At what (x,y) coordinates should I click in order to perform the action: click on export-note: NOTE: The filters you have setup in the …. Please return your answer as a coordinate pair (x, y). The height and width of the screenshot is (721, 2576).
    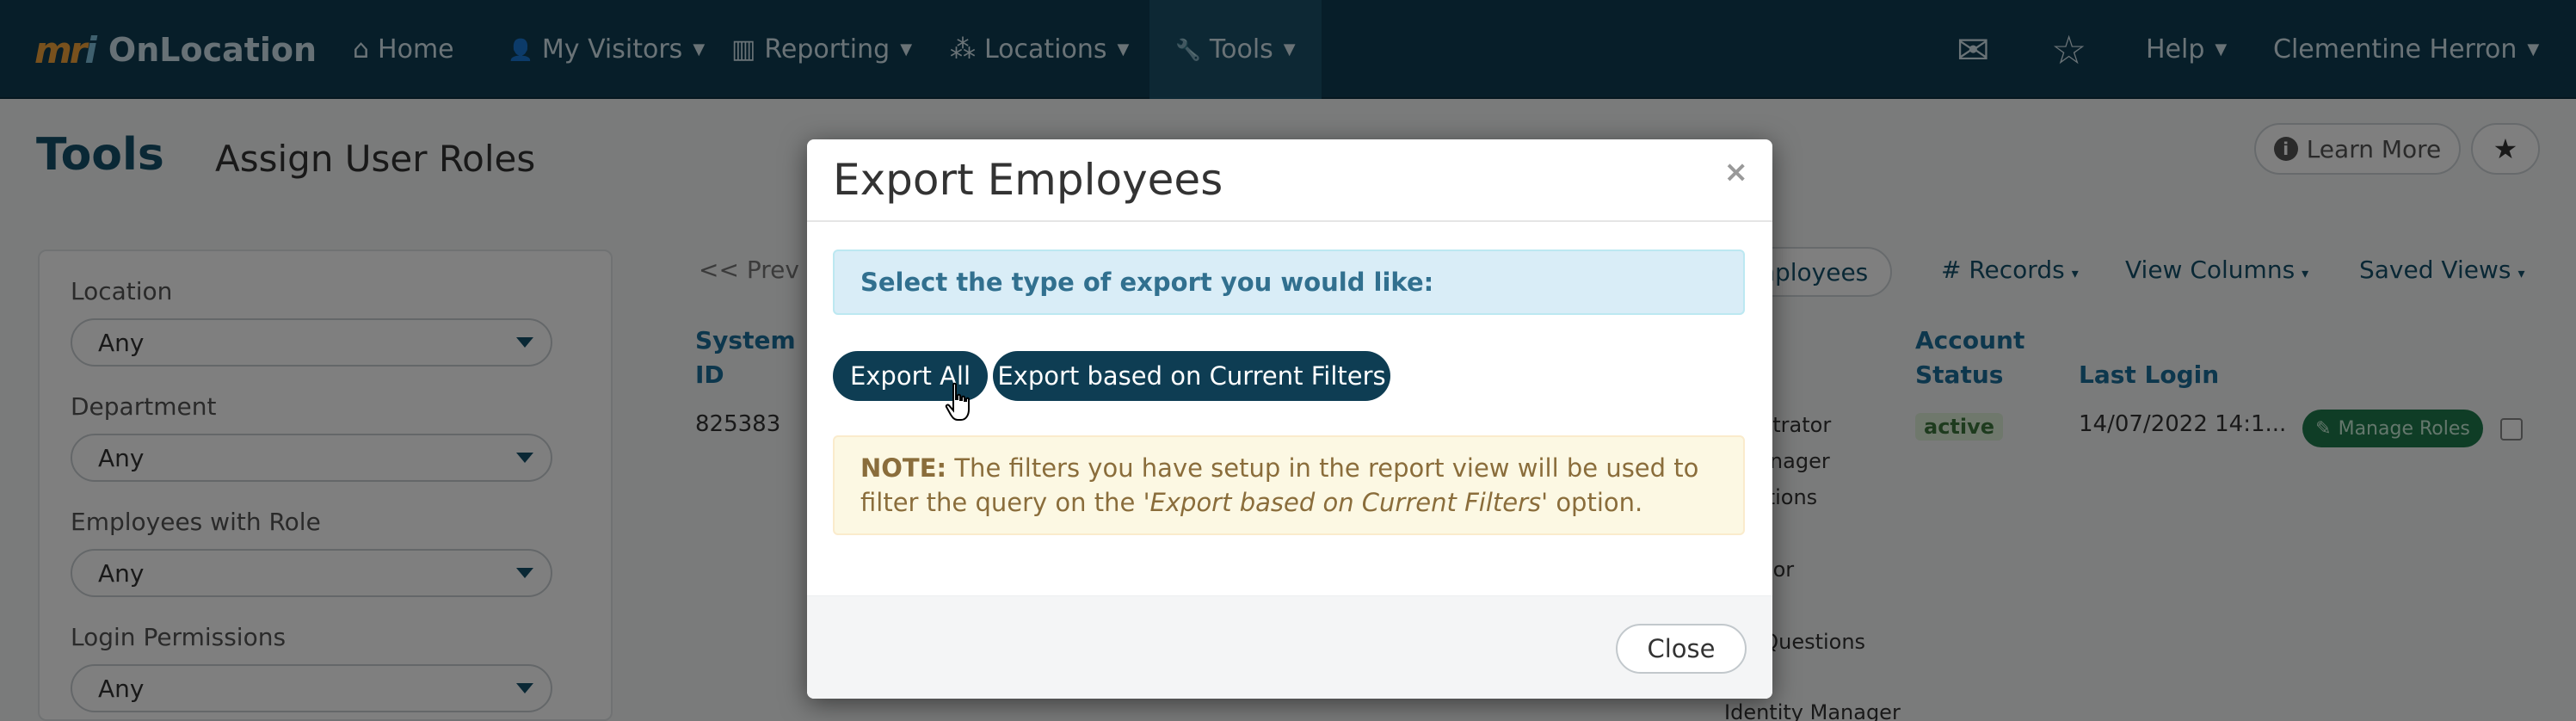
    Looking at the image, I should click on (1289, 485).